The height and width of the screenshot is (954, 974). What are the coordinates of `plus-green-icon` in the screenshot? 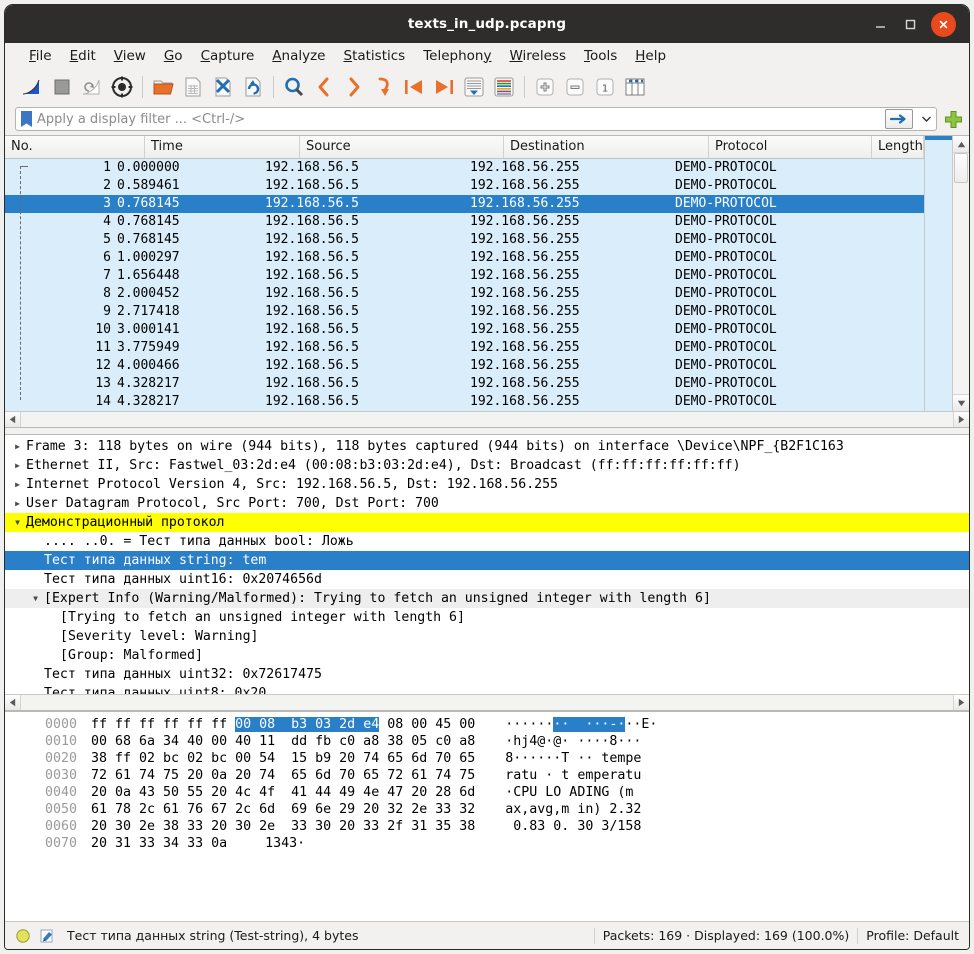 It's located at (953, 119).